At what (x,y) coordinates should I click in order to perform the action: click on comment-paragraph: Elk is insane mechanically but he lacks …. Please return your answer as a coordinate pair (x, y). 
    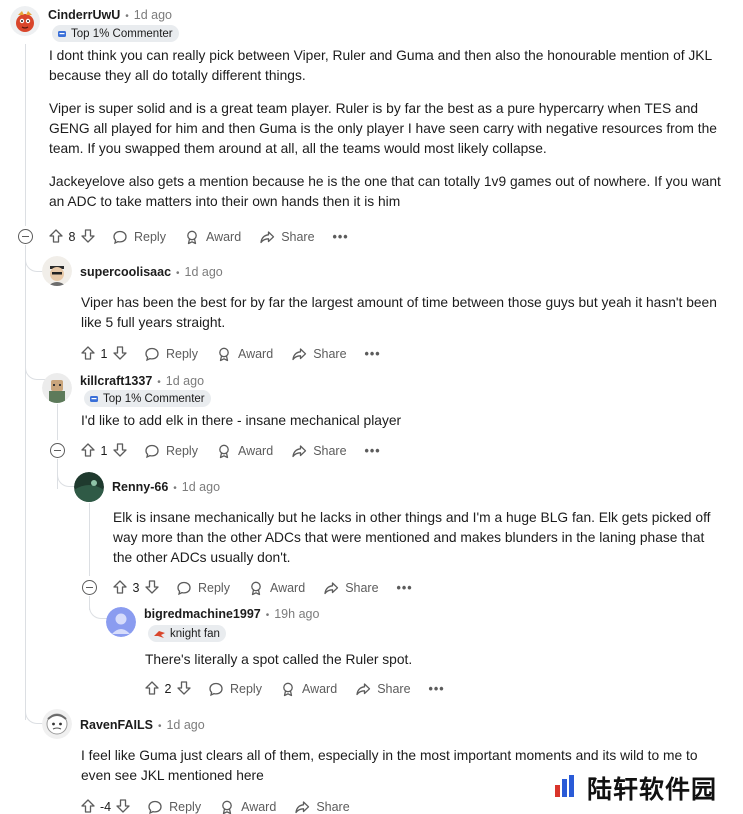
    Looking at the image, I should click on (412, 537).